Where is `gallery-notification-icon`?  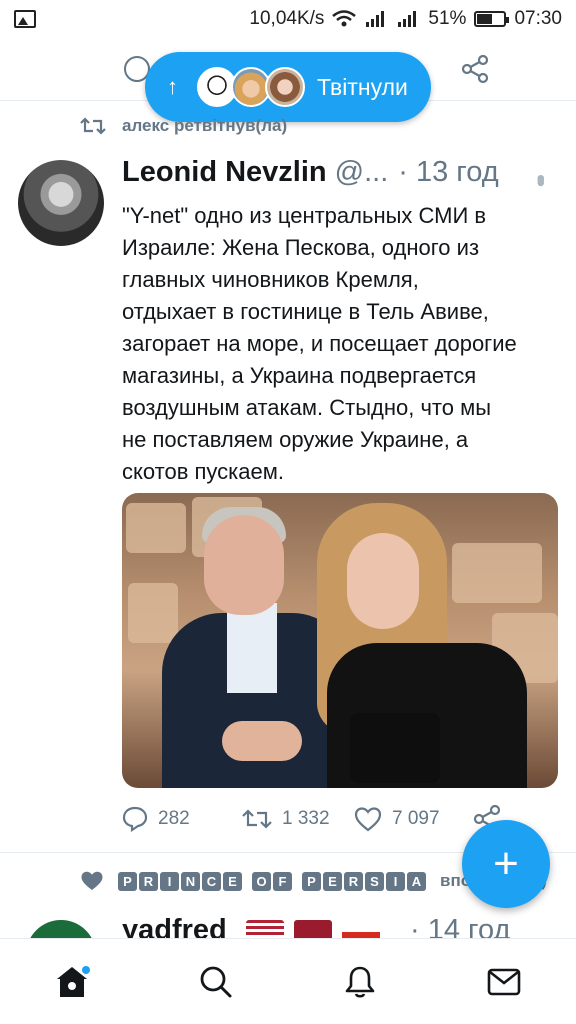 gallery-notification-icon is located at coordinates (25, 19).